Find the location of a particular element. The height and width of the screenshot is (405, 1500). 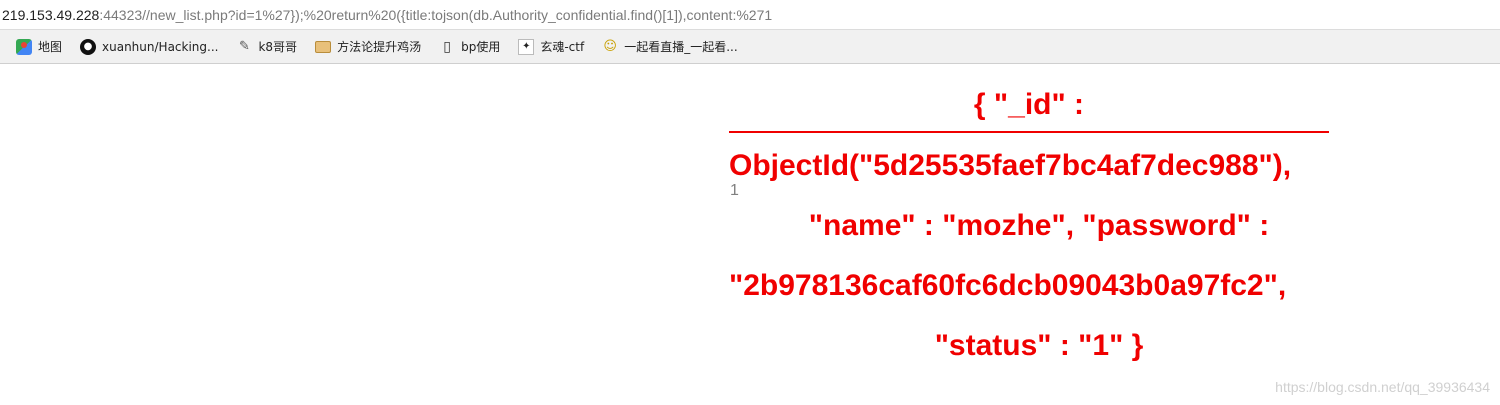

bookmark-map: 地图 is located at coordinates (39, 47).